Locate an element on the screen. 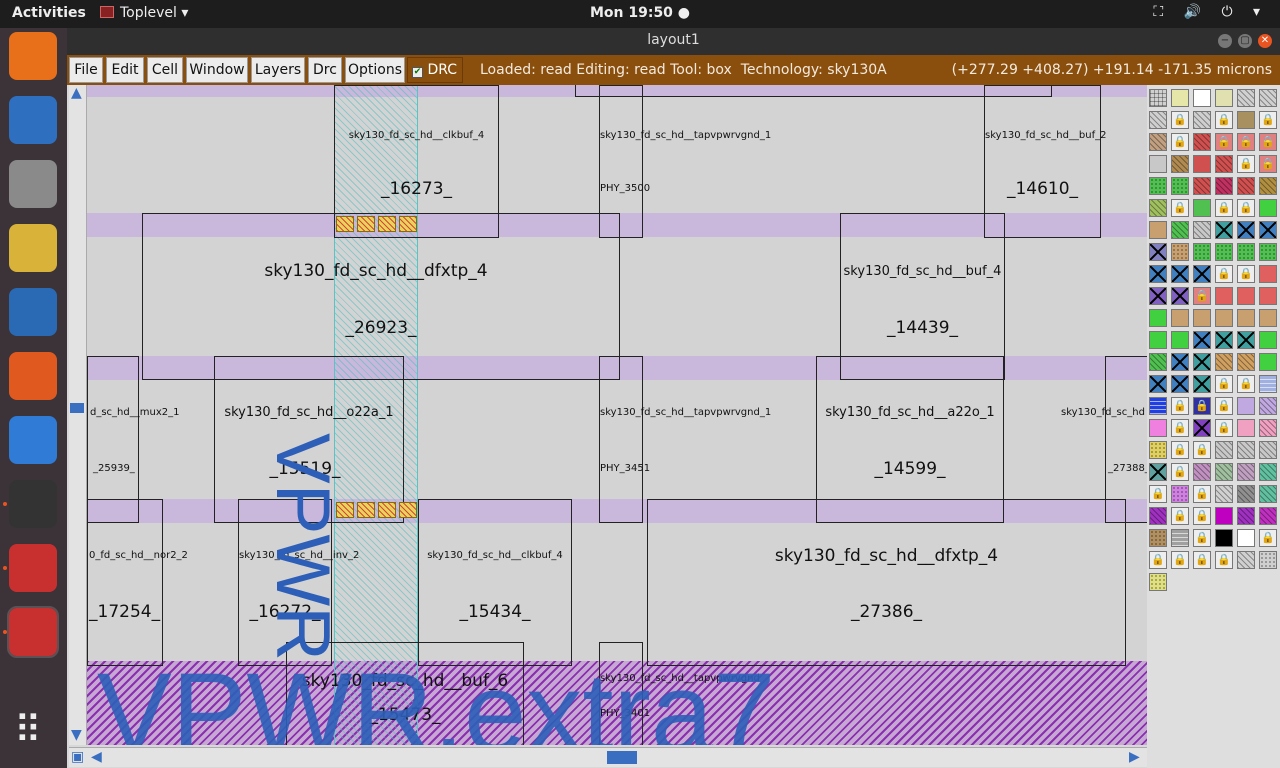 The width and height of the screenshot is (1280, 768). thunderbird-icon is located at coordinates (33, 120).